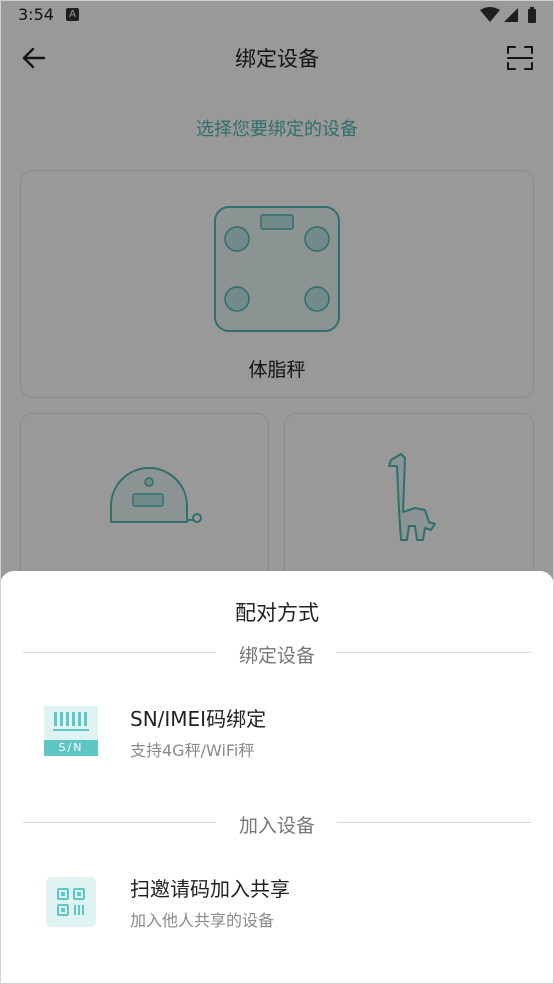  What do you see at coordinates (210, 889) in the screenshot?
I see `invite-option-title: 扫邀请码加入共享` at bounding box center [210, 889].